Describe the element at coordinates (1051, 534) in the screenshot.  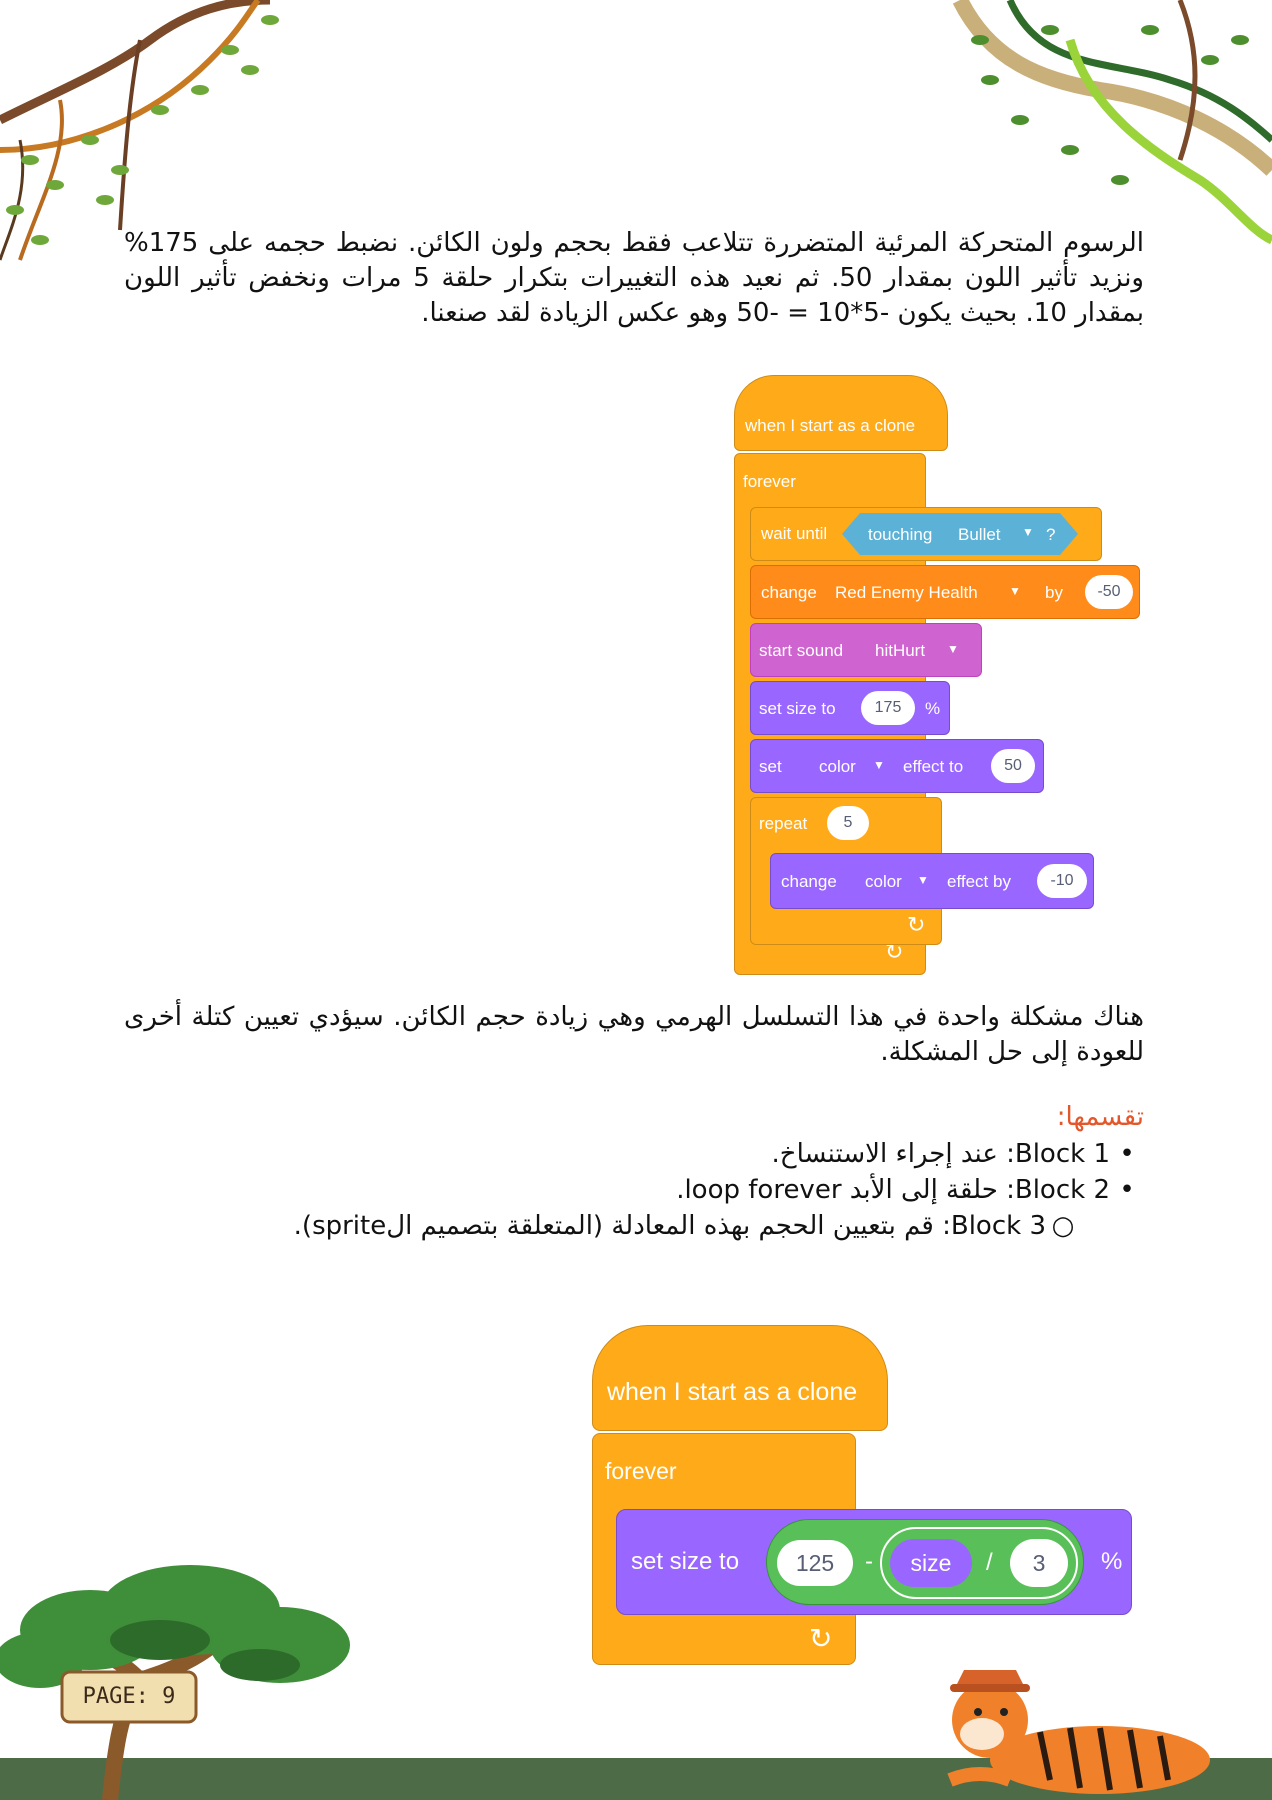
I see `script1-question-mark: ?` at that location.